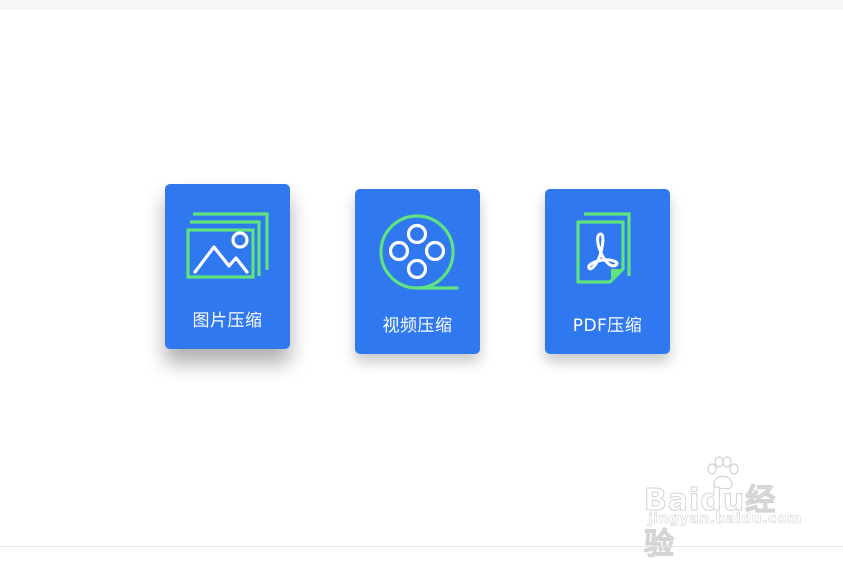 The height and width of the screenshot is (563, 843). Describe the element at coordinates (417, 326) in the screenshot. I see `card-label: 视频压缩` at that location.